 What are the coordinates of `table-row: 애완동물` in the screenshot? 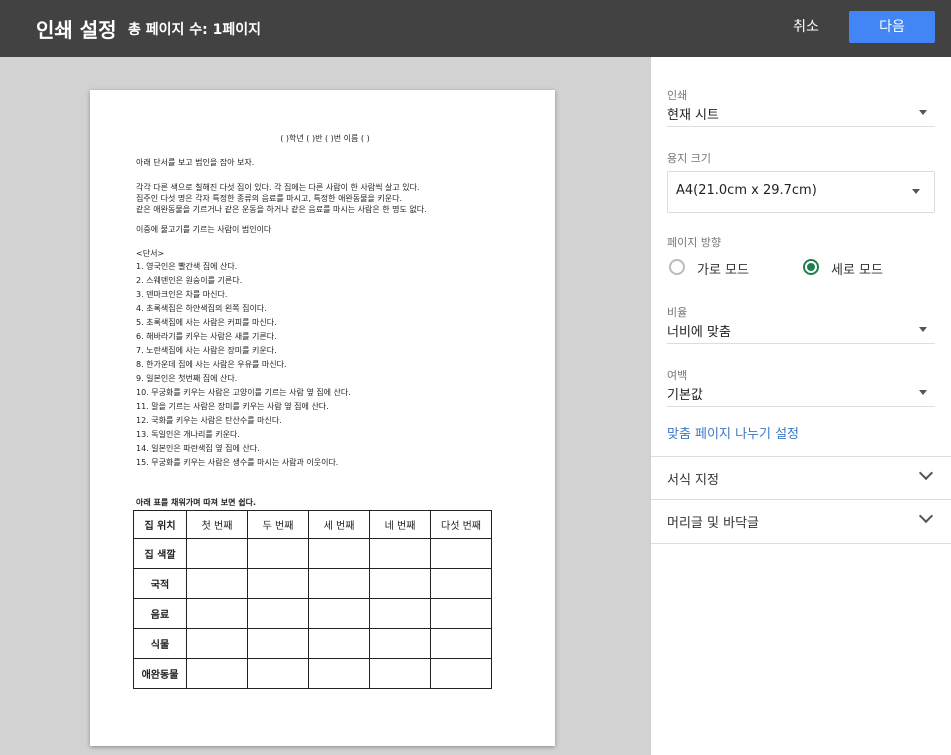 It's located at (312, 673).